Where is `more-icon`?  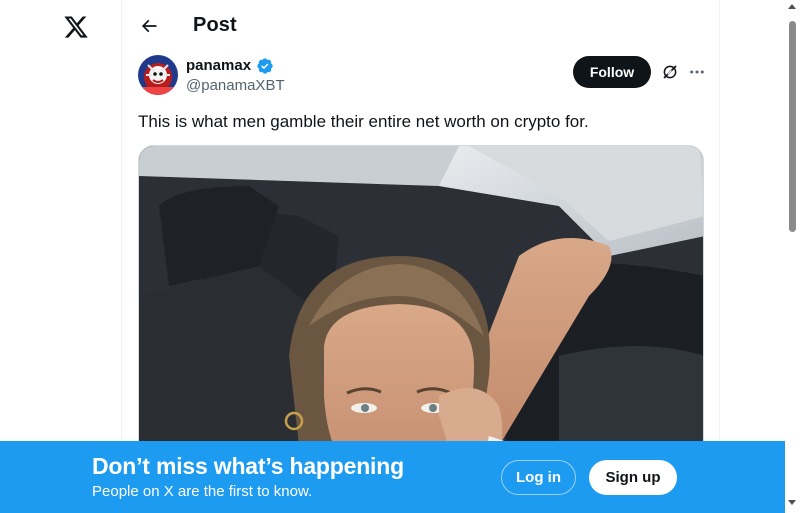
more-icon is located at coordinates (697, 72).